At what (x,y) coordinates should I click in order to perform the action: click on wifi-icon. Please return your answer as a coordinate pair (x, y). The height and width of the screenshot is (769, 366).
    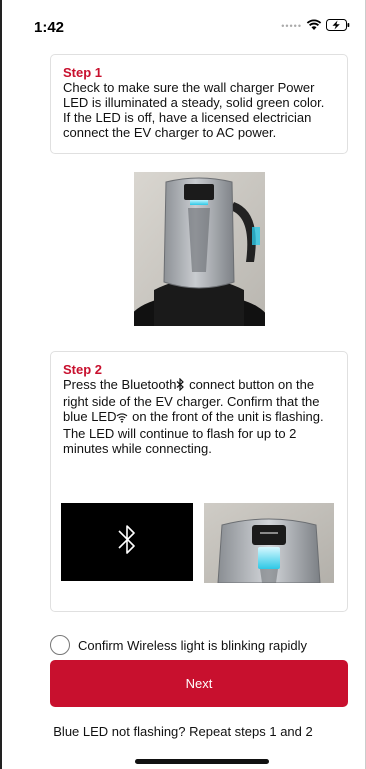
    Looking at the image, I should click on (314, 25).